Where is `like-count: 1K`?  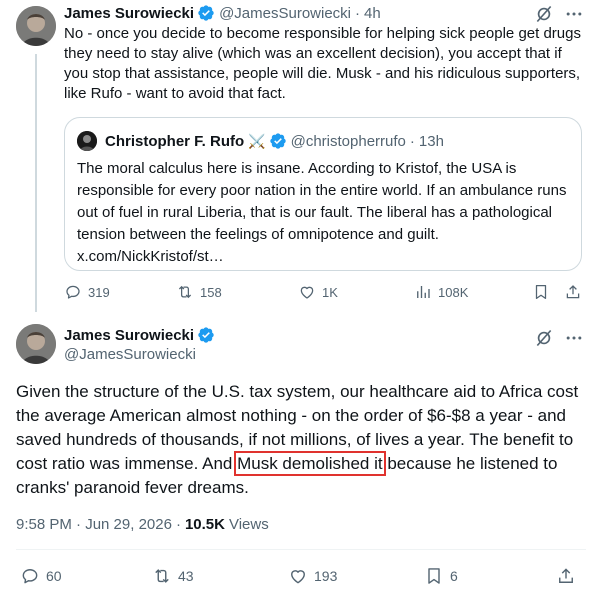 like-count: 1K is located at coordinates (330, 292).